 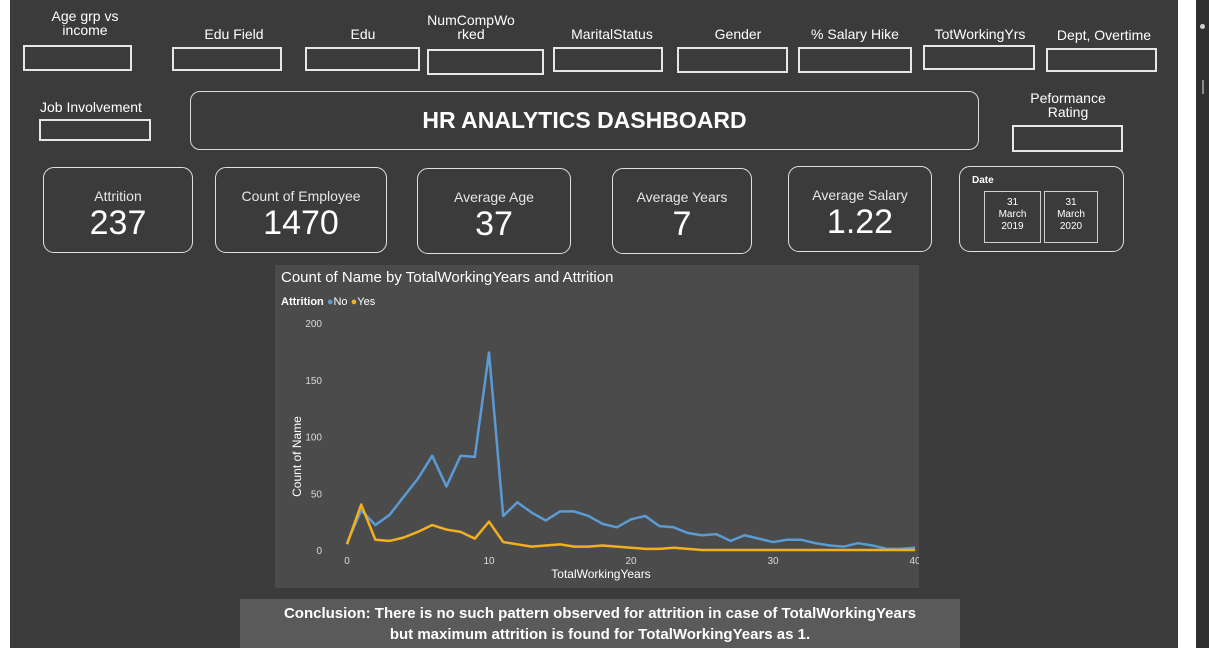 I want to click on date-end-day: 31, so click(x=1071, y=202).